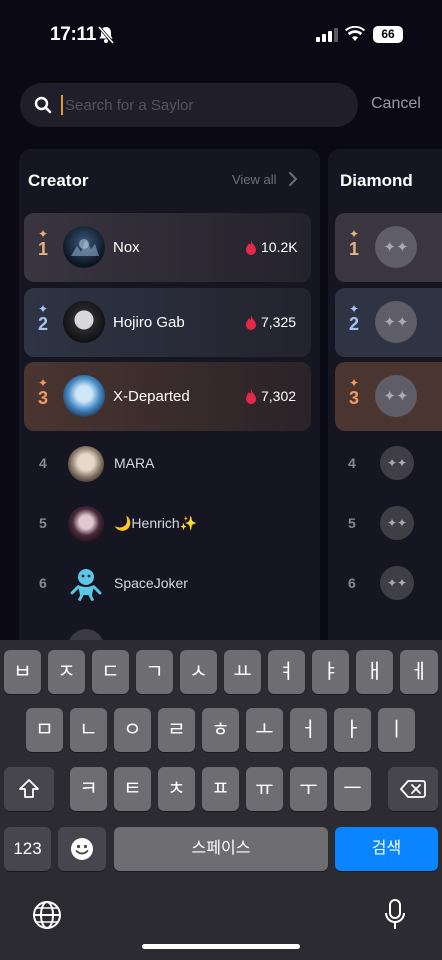 The height and width of the screenshot is (960, 442). I want to click on key: ㅇ, so click(132, 730).